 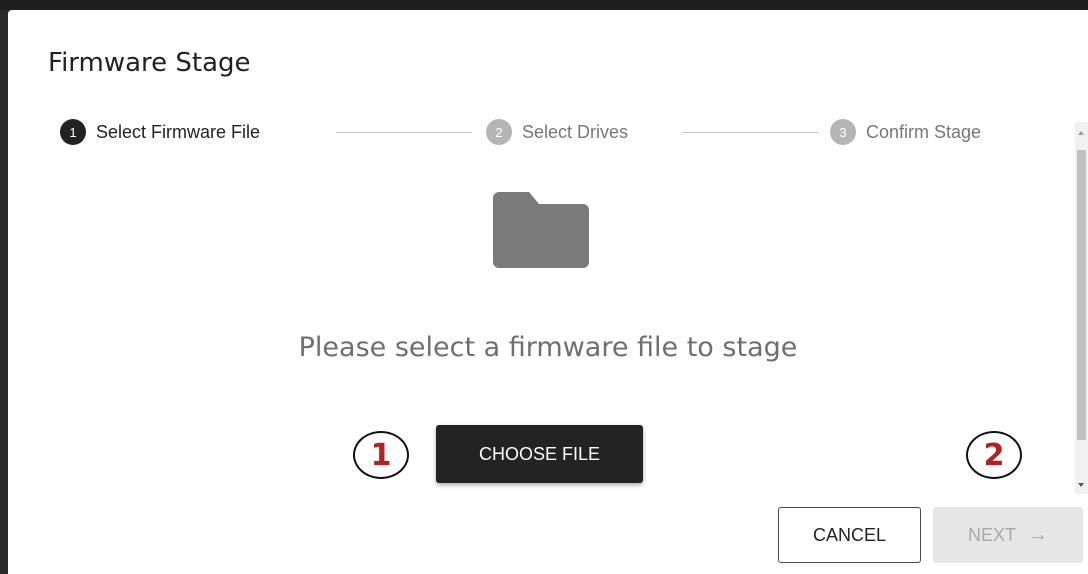 I want to click on folder-icon, so click(x=541, y=230).